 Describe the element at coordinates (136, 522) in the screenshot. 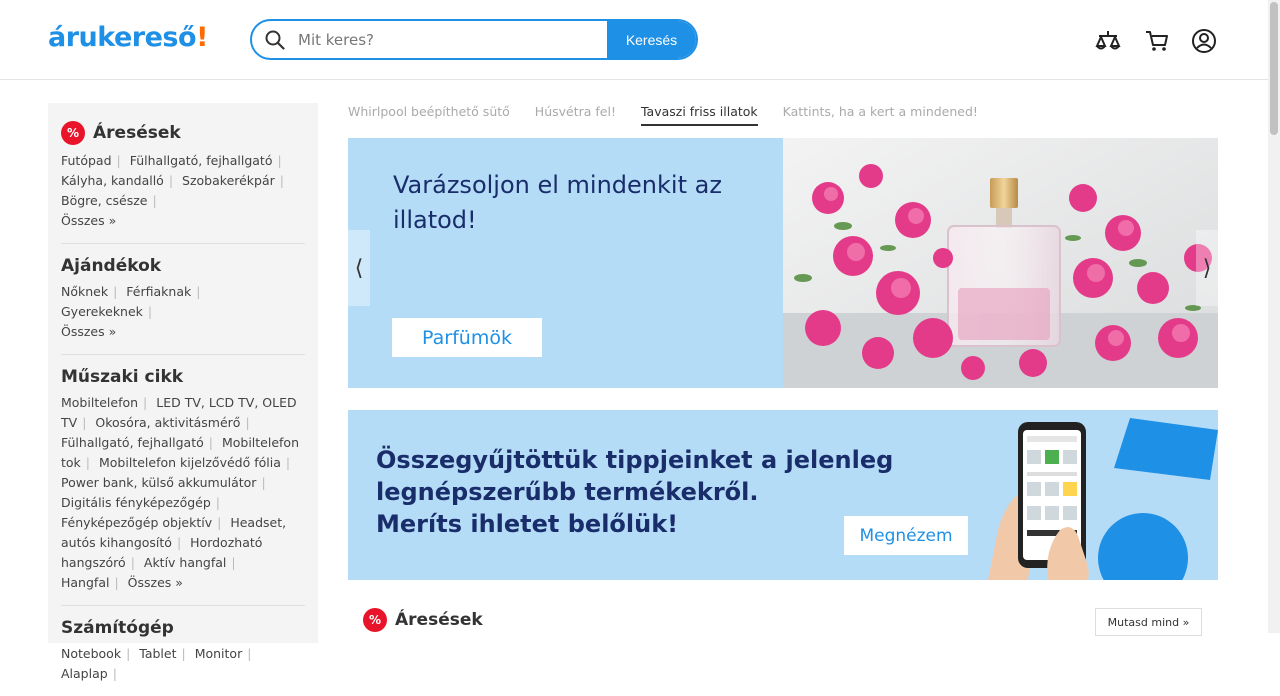

I see `link-objektiv: Fényképezőgép objektív` at that location.